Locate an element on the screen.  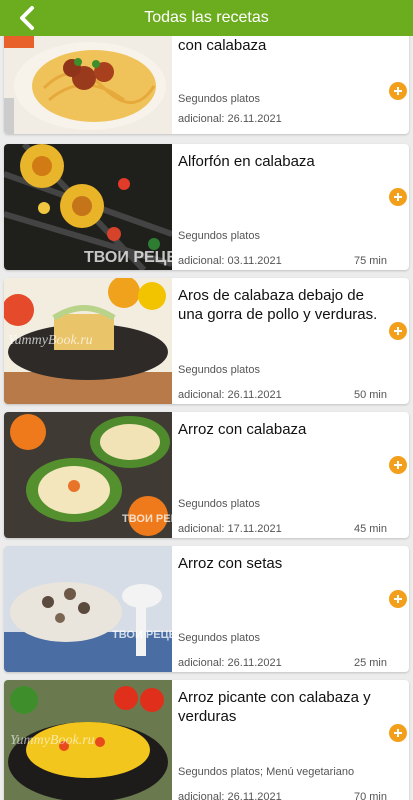
recipe-time: 25 min is located at coordinates (370, 663).